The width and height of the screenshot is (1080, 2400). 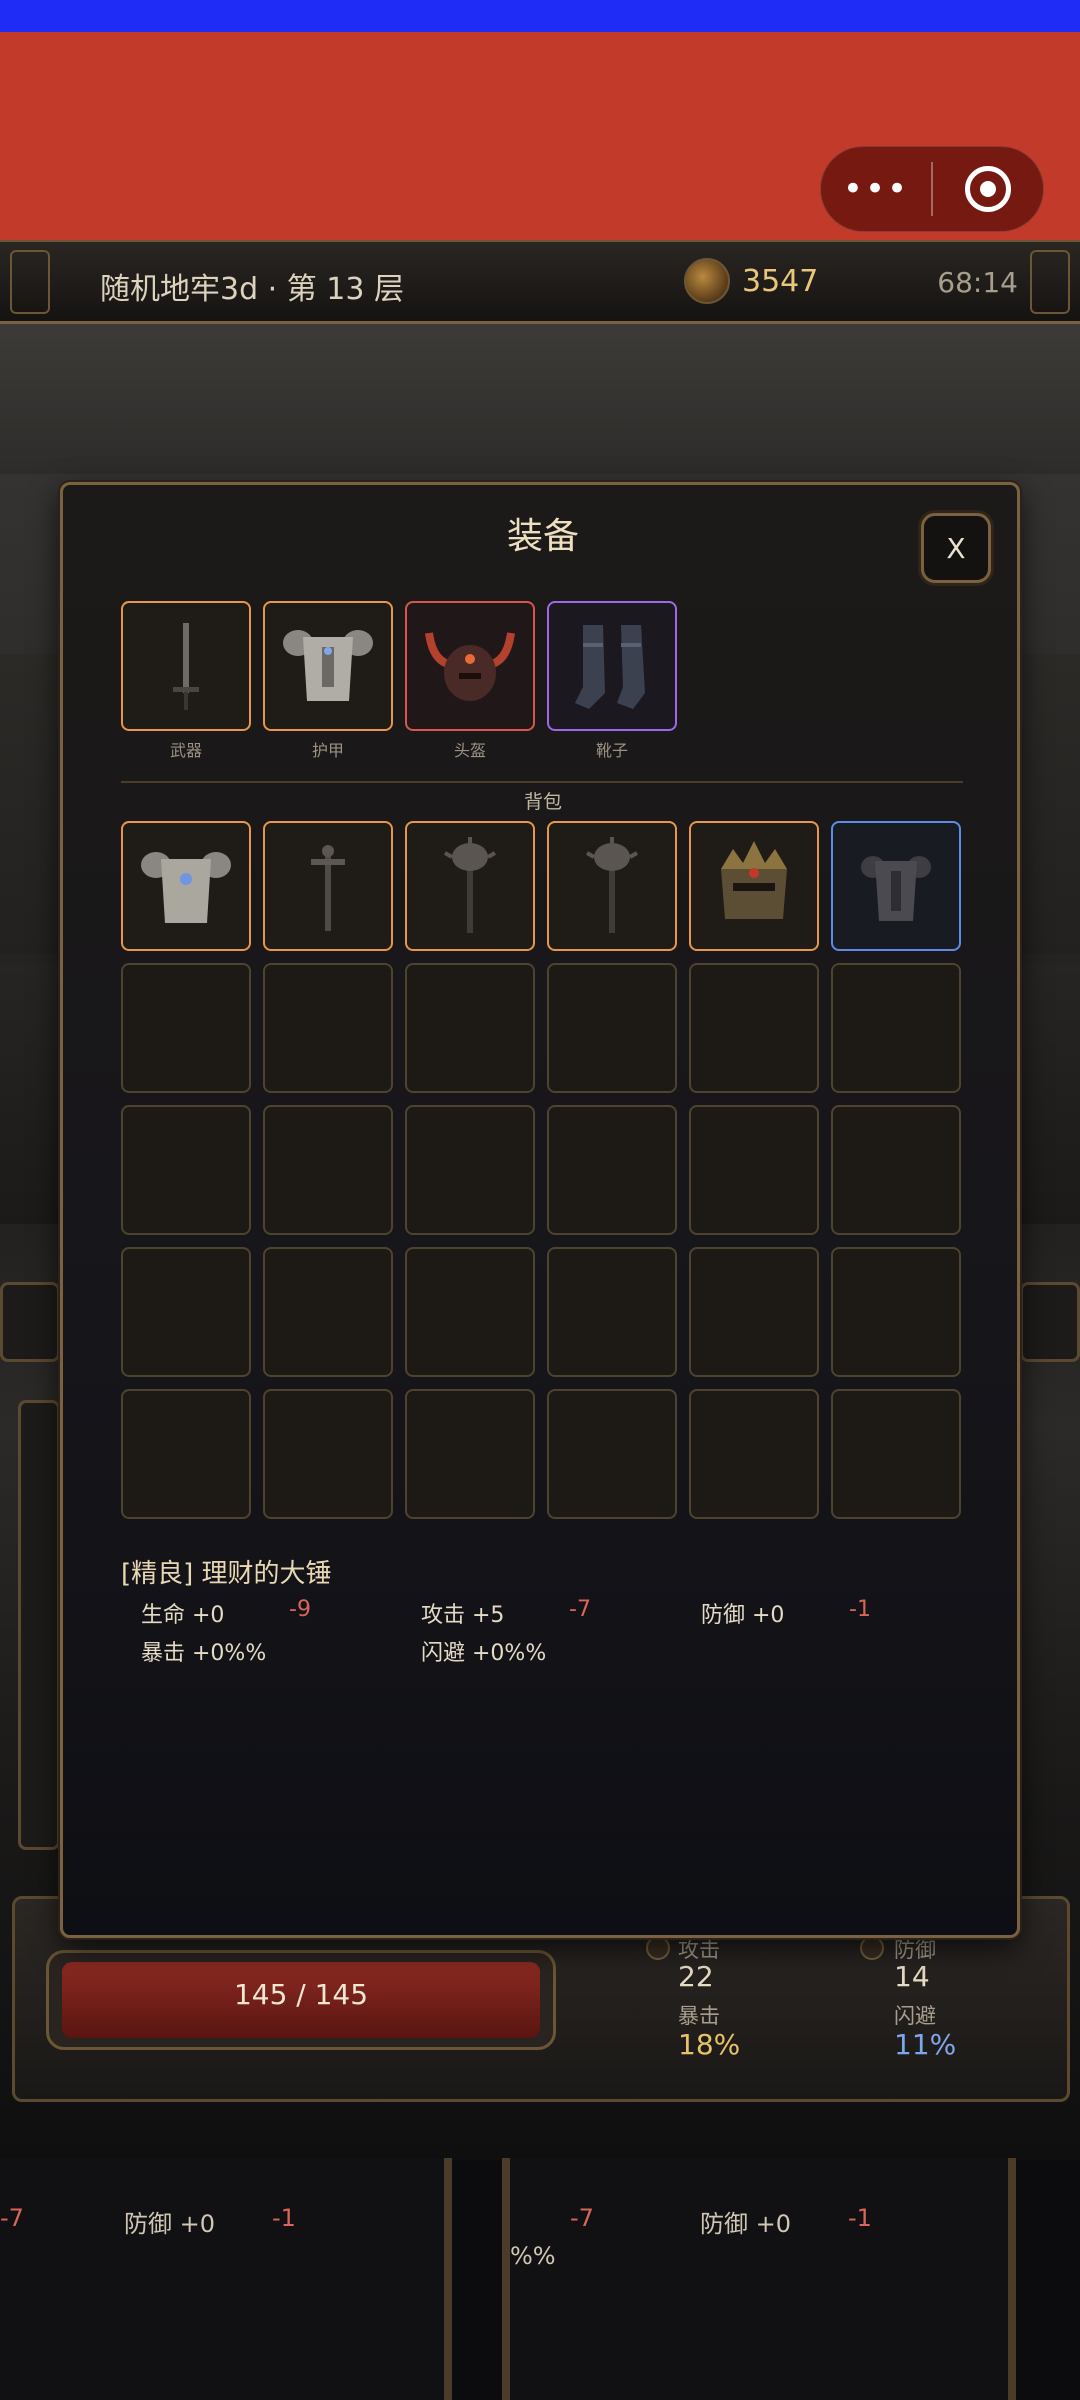 I want to click on defense-value: 14, so click(x=912, y=1976).